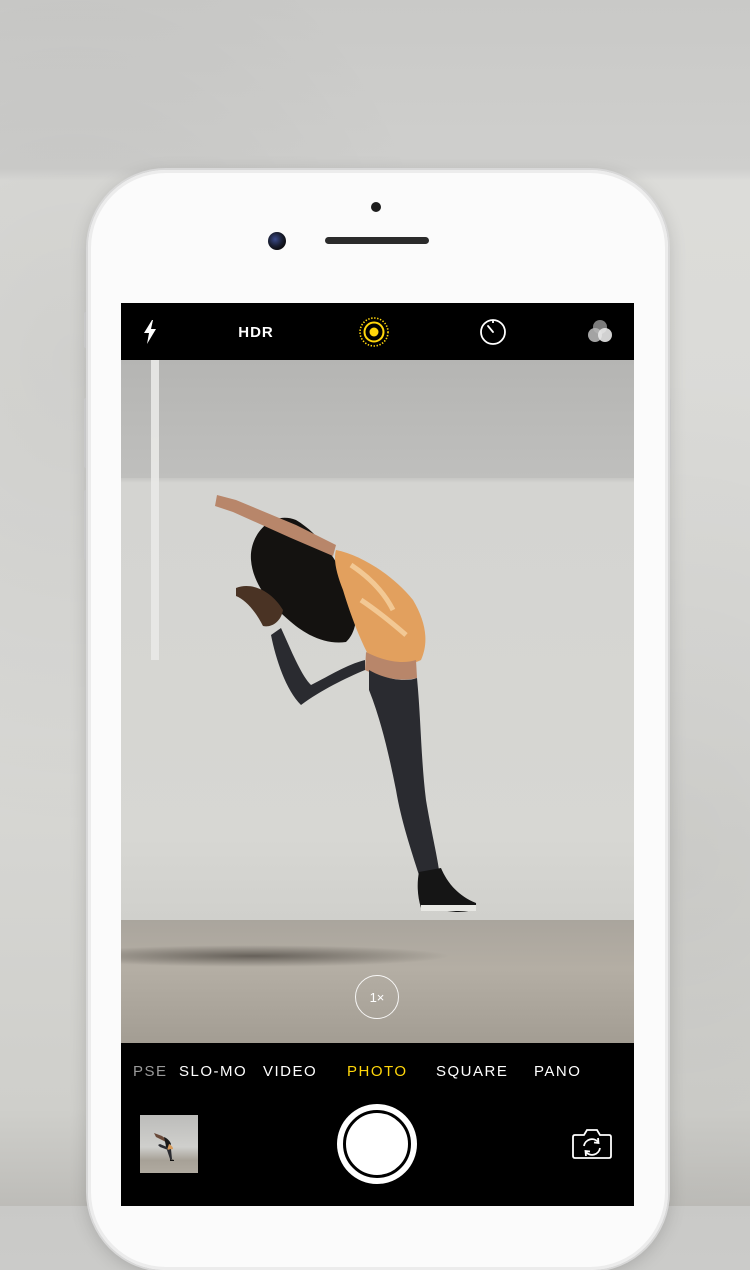  I want to click on zoom-label: 1×, so click(377, 997).